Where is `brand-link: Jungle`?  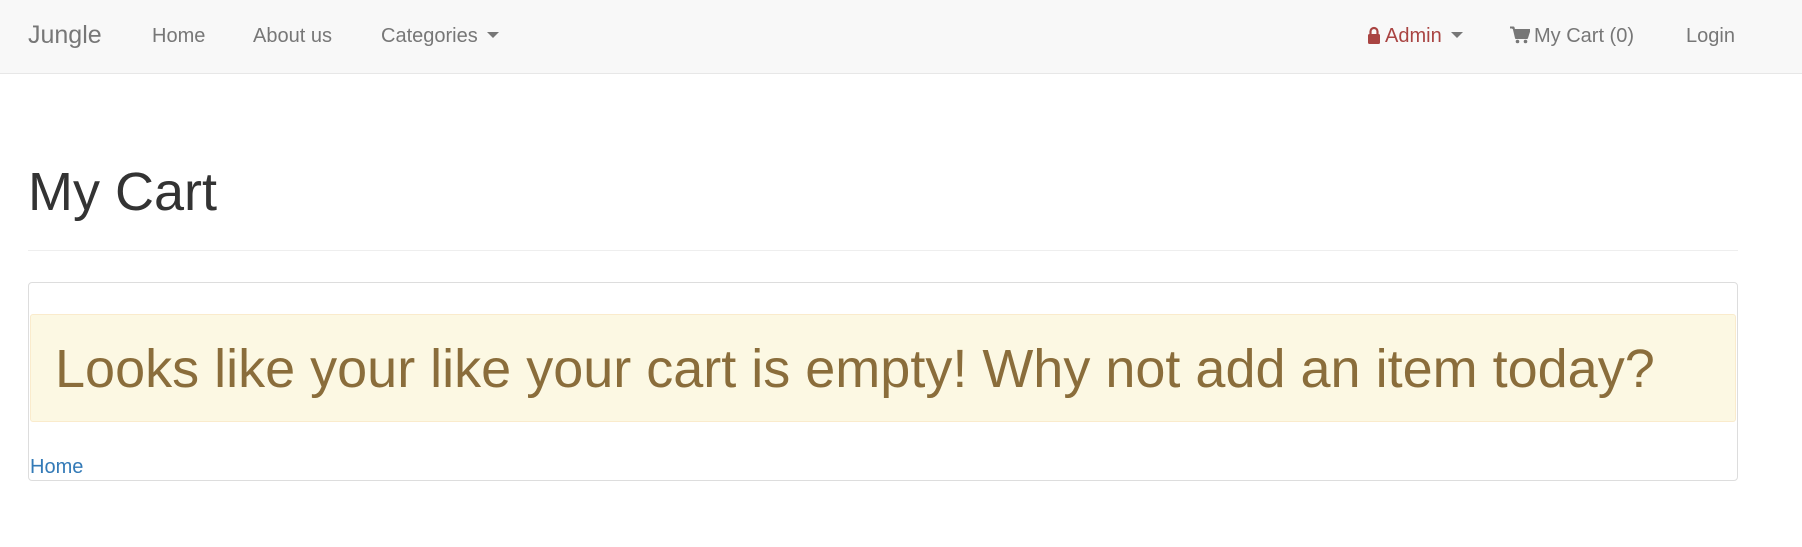
brand-link: Jungle is located at coordinates (65, 35).